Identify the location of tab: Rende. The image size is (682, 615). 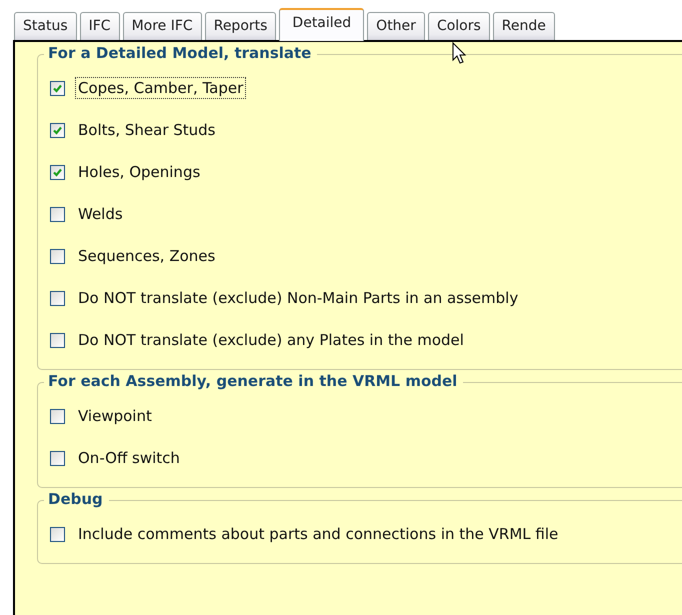
(523, 26).